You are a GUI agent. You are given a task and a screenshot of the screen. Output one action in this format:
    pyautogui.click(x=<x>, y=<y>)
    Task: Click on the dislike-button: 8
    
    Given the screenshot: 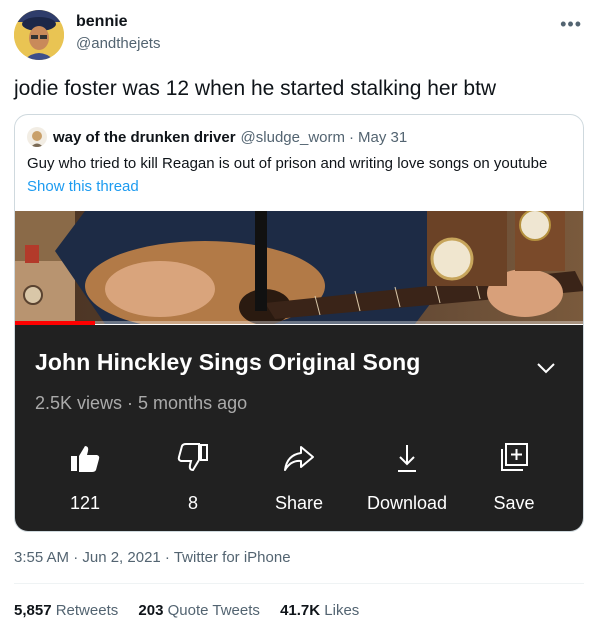 What is the action you would take?
    pyautogui.click(x=193, y=475)
    